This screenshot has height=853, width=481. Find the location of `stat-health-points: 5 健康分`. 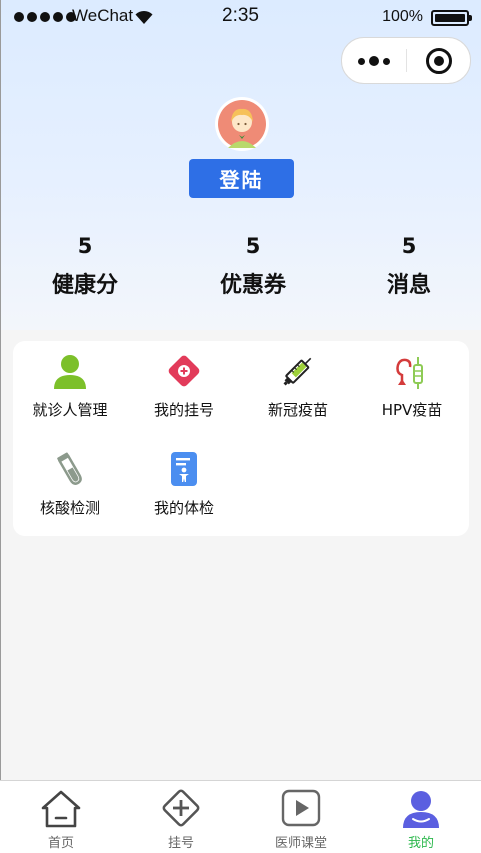

stat-health-points: 5 健康分 is located at coordinates (85, 266).